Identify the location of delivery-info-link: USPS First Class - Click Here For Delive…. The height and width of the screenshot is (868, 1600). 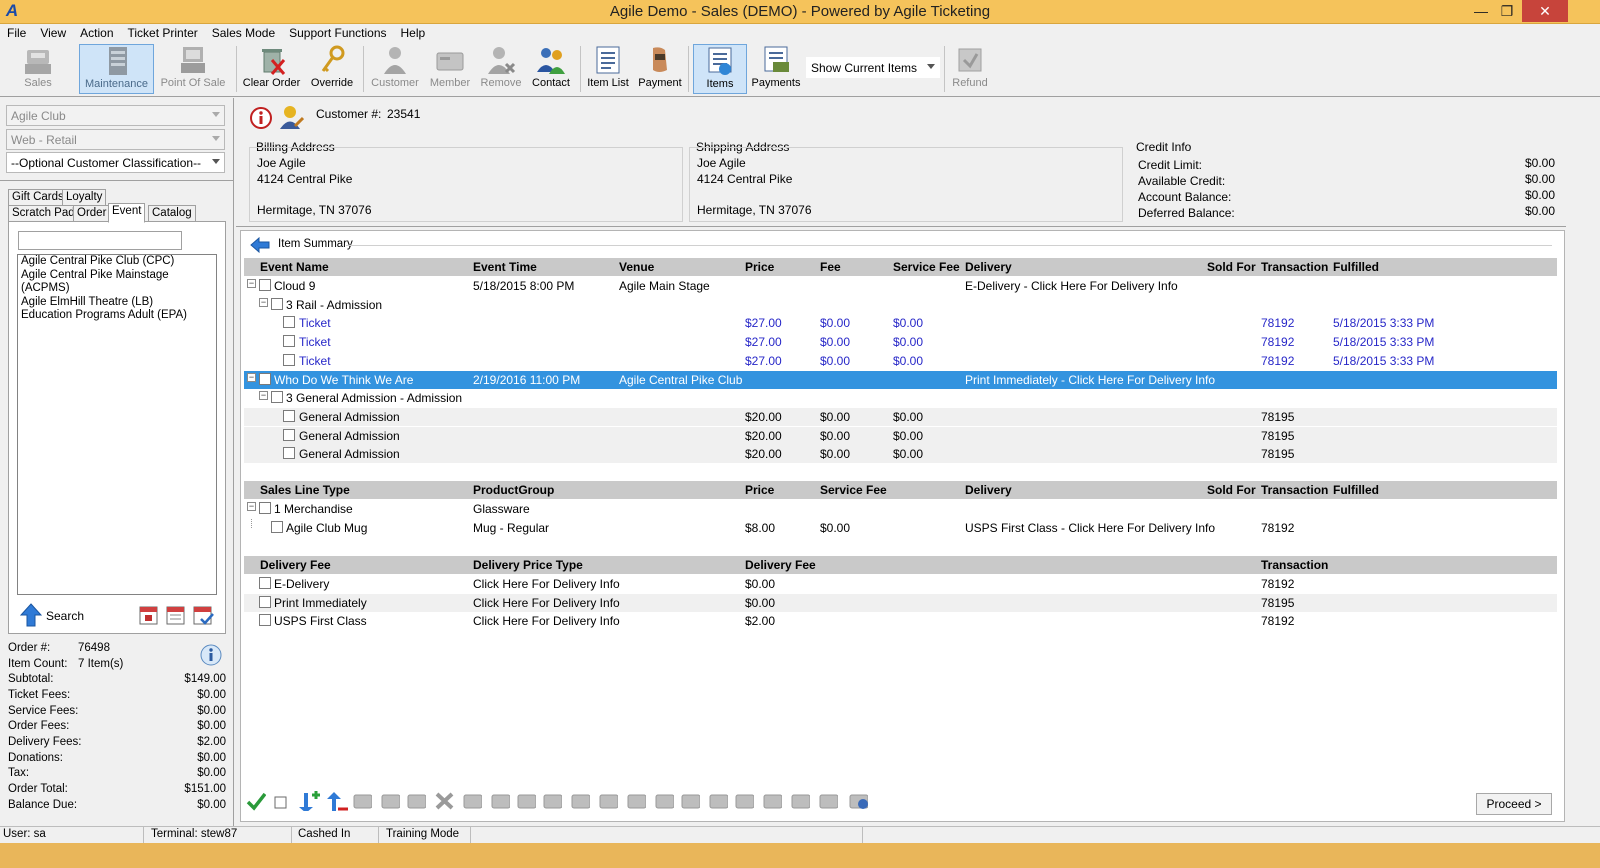
(1090, 528).